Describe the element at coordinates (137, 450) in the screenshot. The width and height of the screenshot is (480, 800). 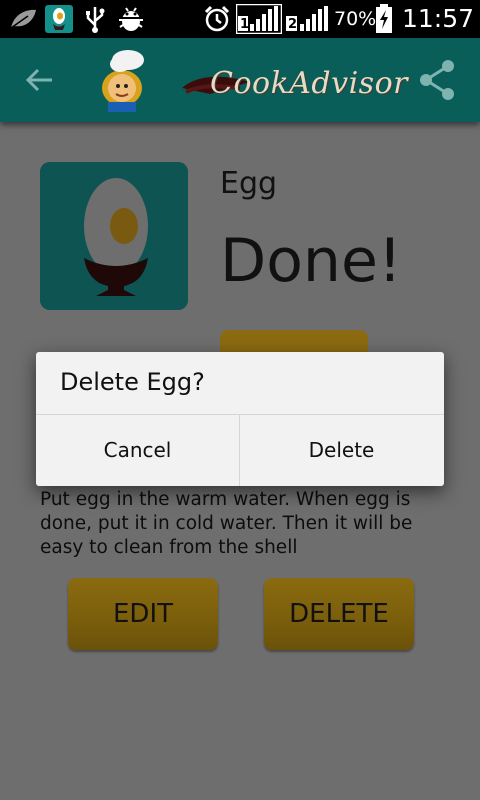
I see `dialog-cancel-button: Cancel` at that location.